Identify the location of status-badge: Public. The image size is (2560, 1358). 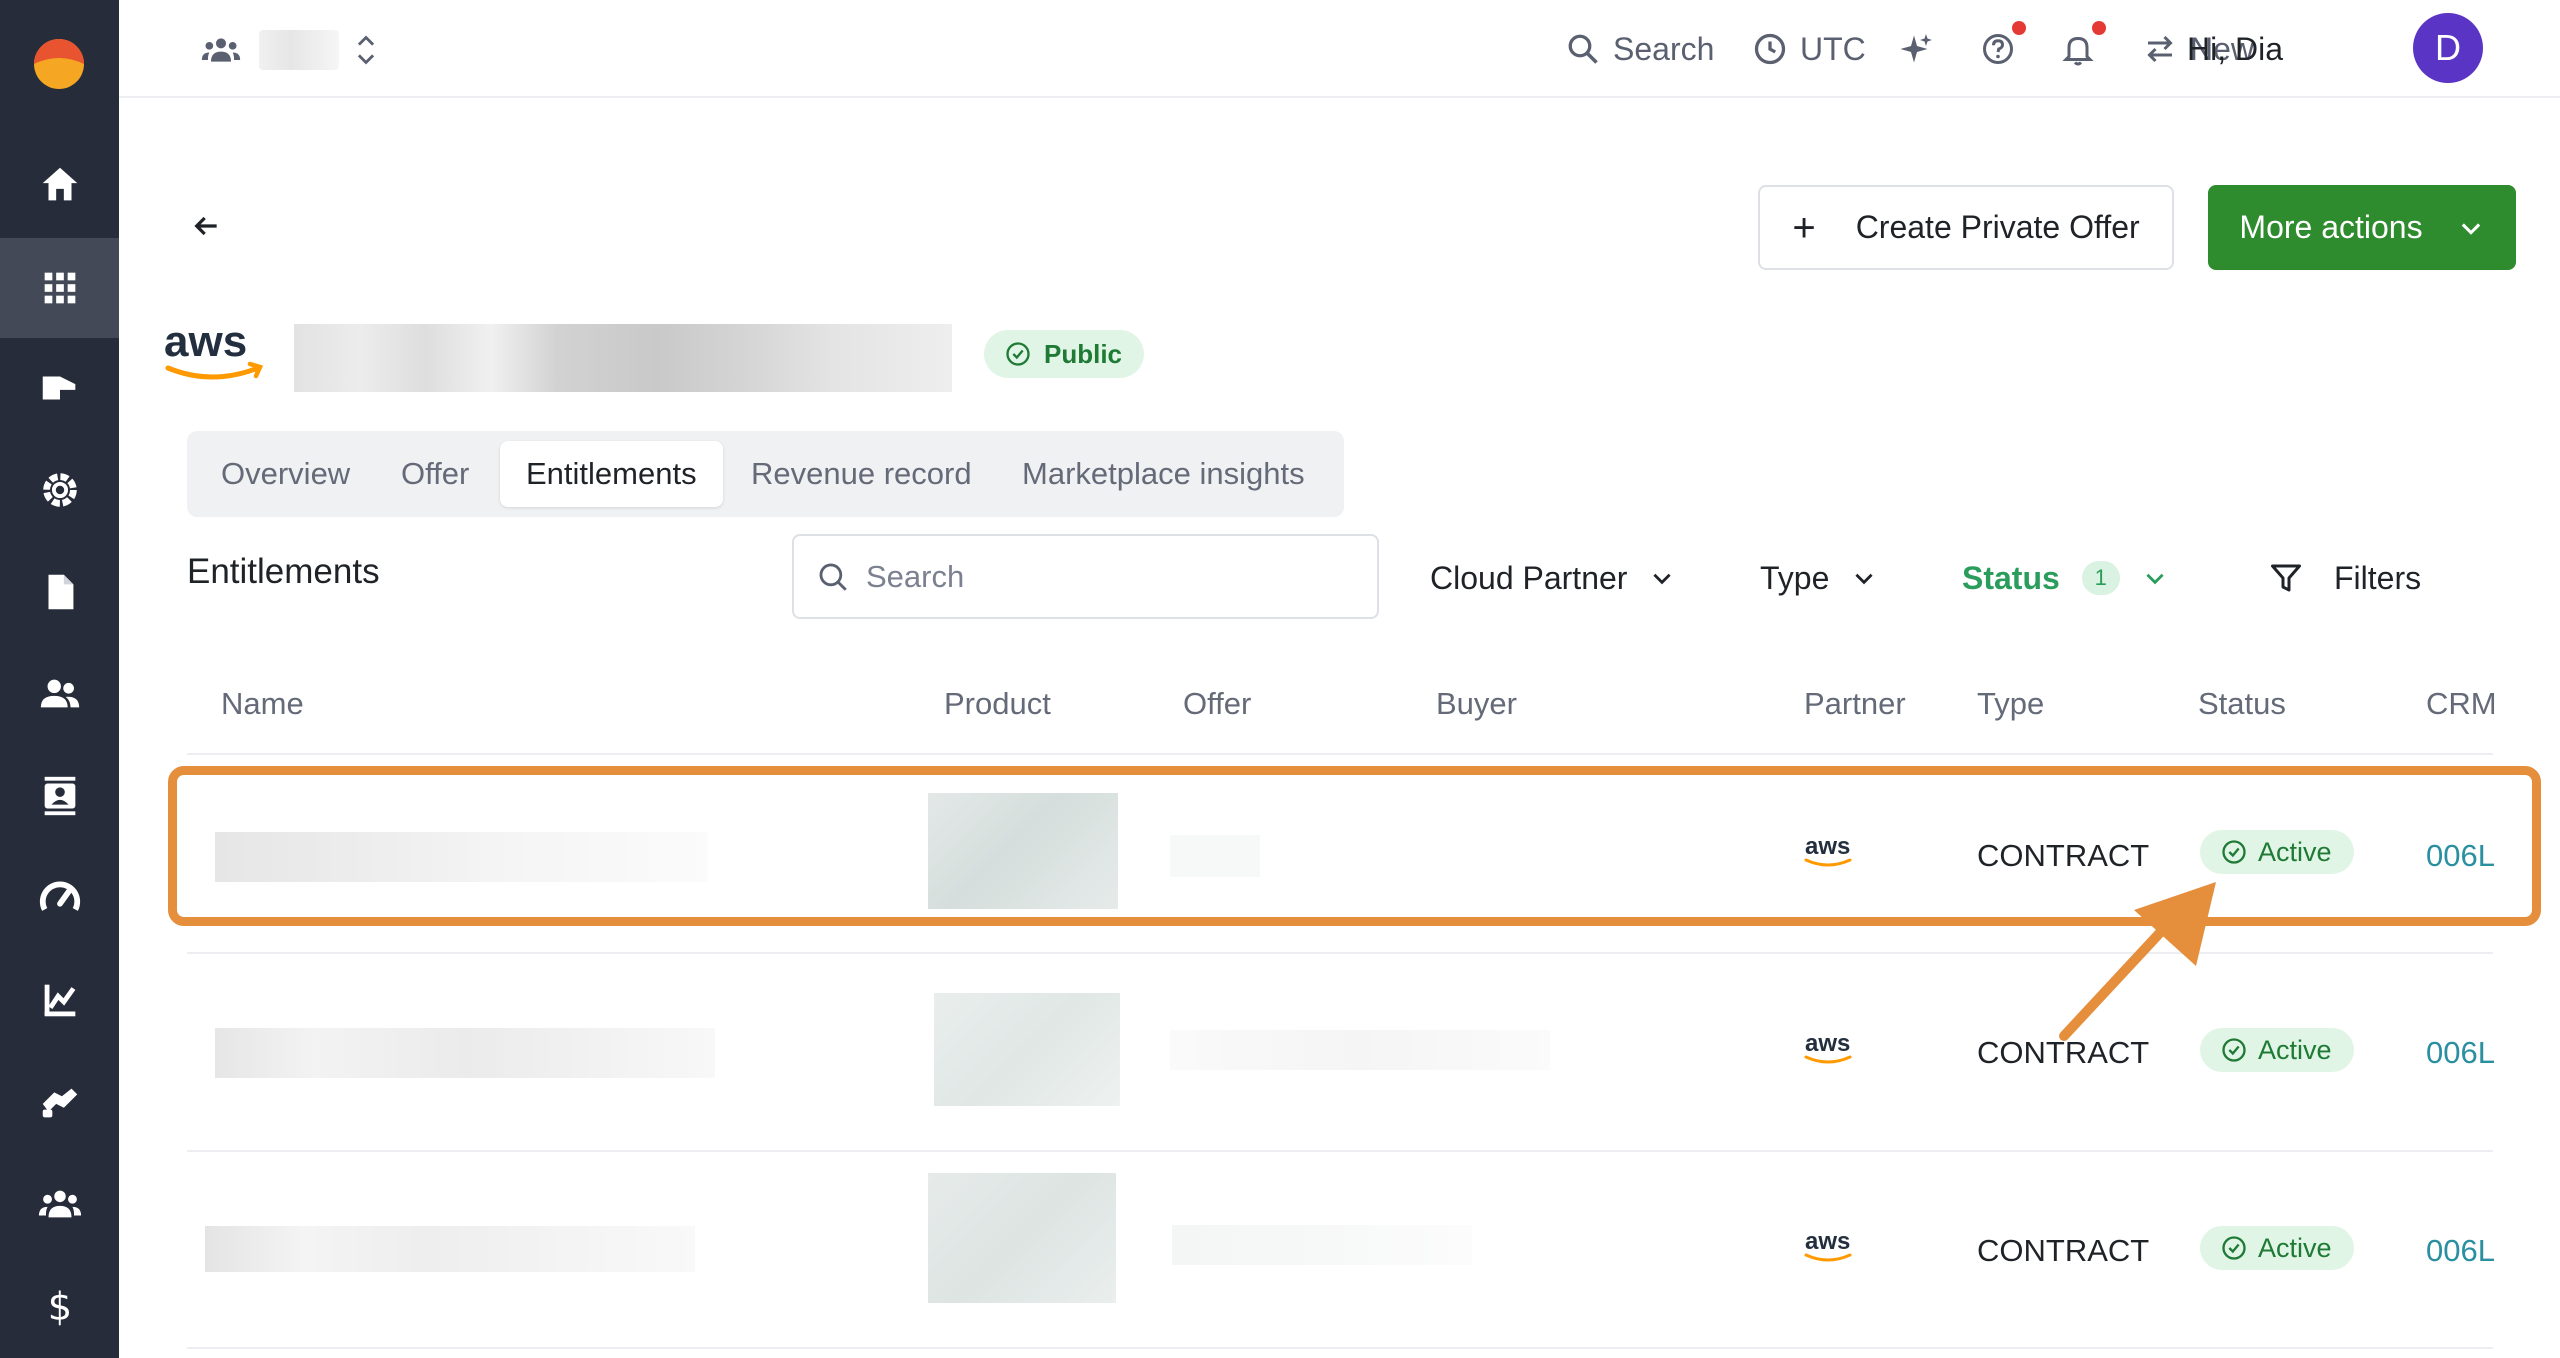
(1064, 354).